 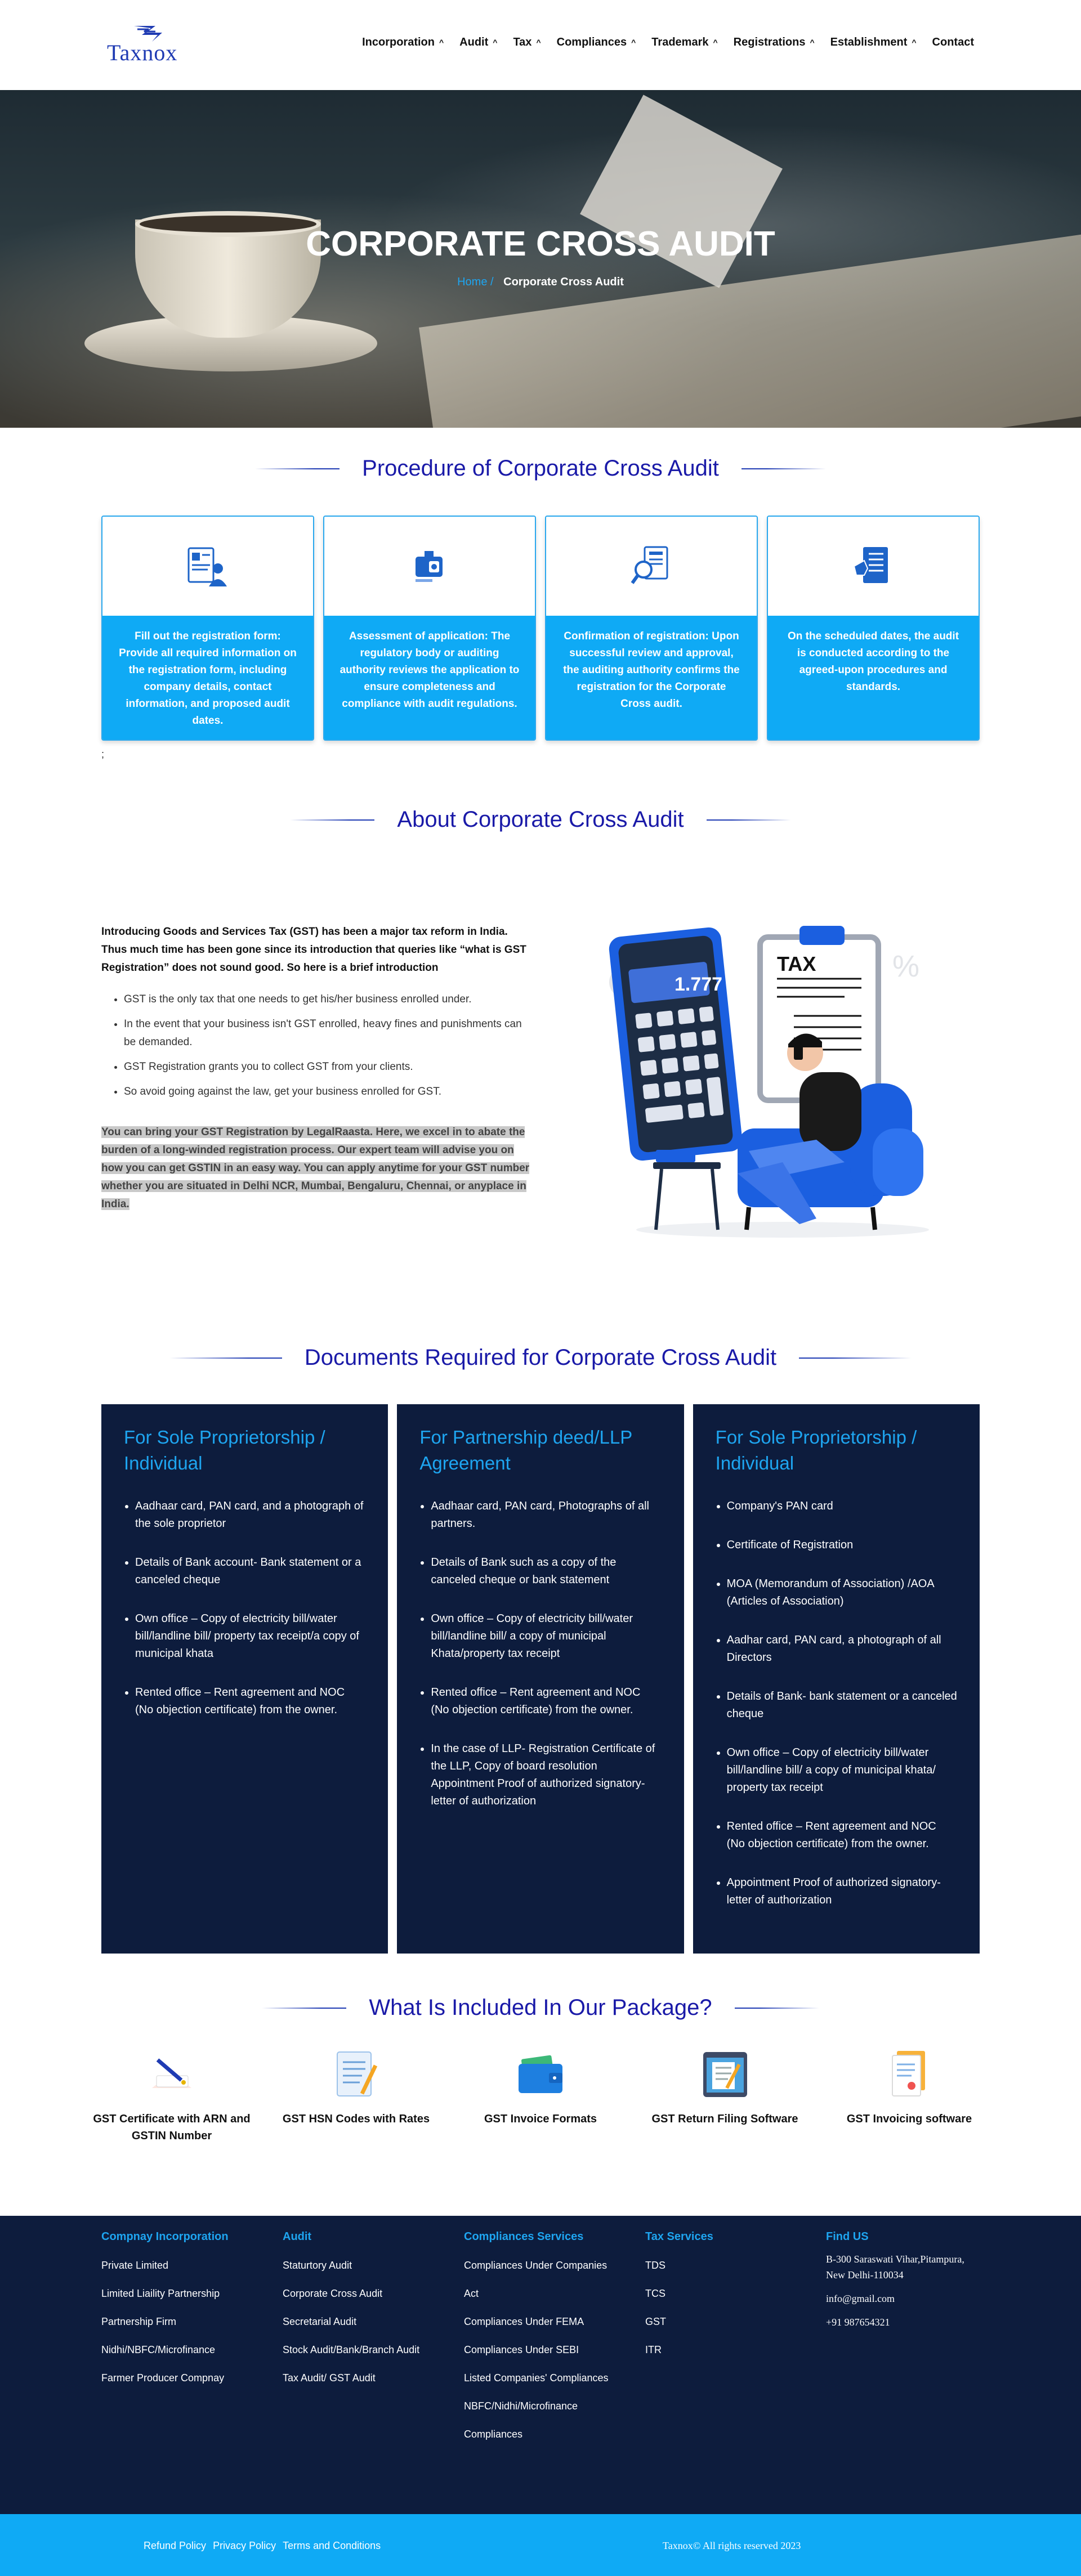 What do you see at coordinates (351, 2293) in the screenshot?
I see `footer-link: Corporate Cross Audit` at bounding box center [351, 2293].